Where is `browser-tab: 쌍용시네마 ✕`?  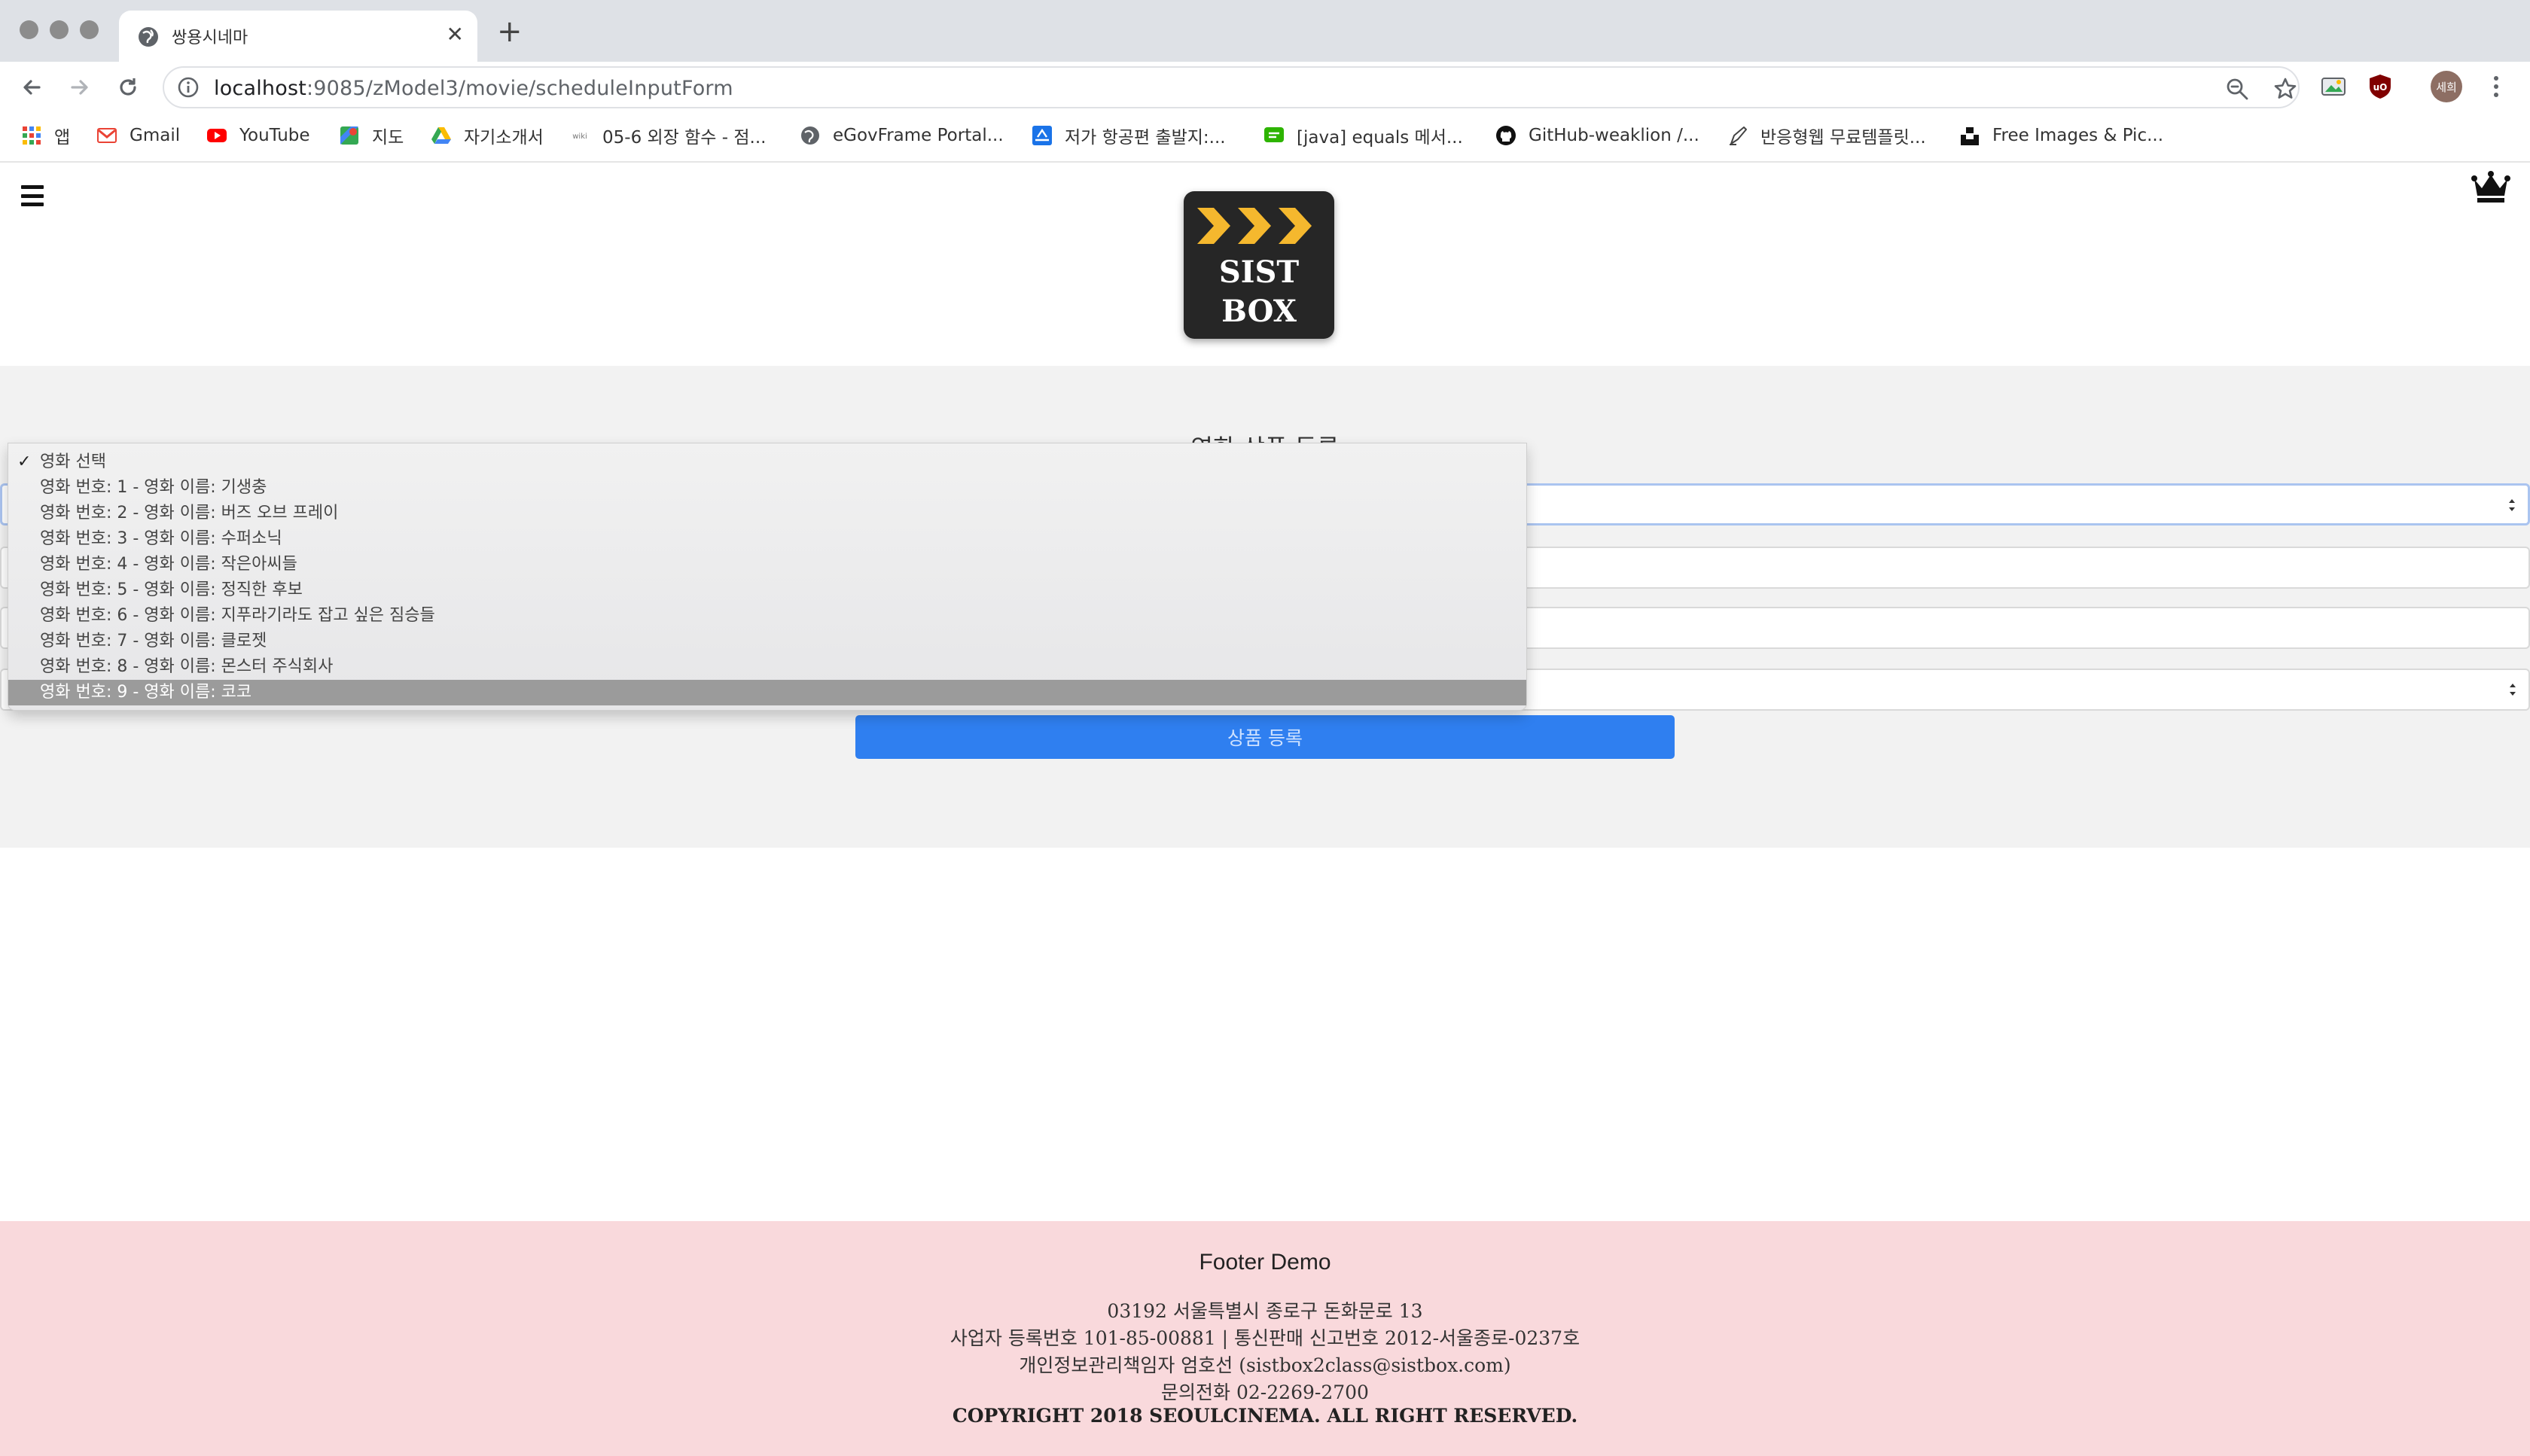
browser-tab: 쌍용시네마 ✕ is located at coordinates (298, 36).